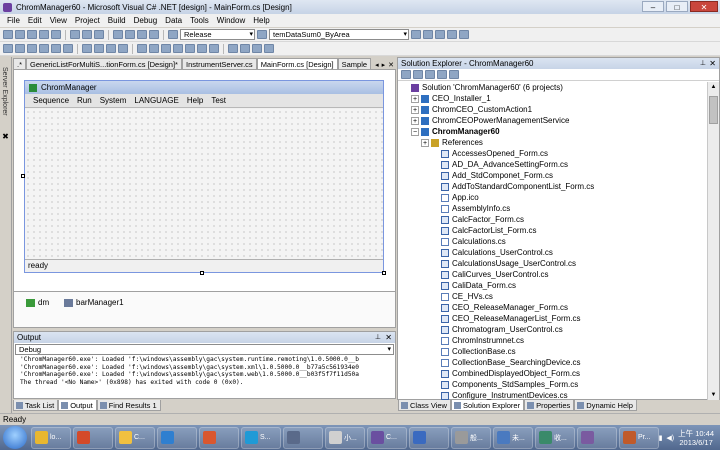 Image resolution: width=720 pixels, height=450 pixels. I want to click on tree-item: − ChromManager60, so click(552, 131).